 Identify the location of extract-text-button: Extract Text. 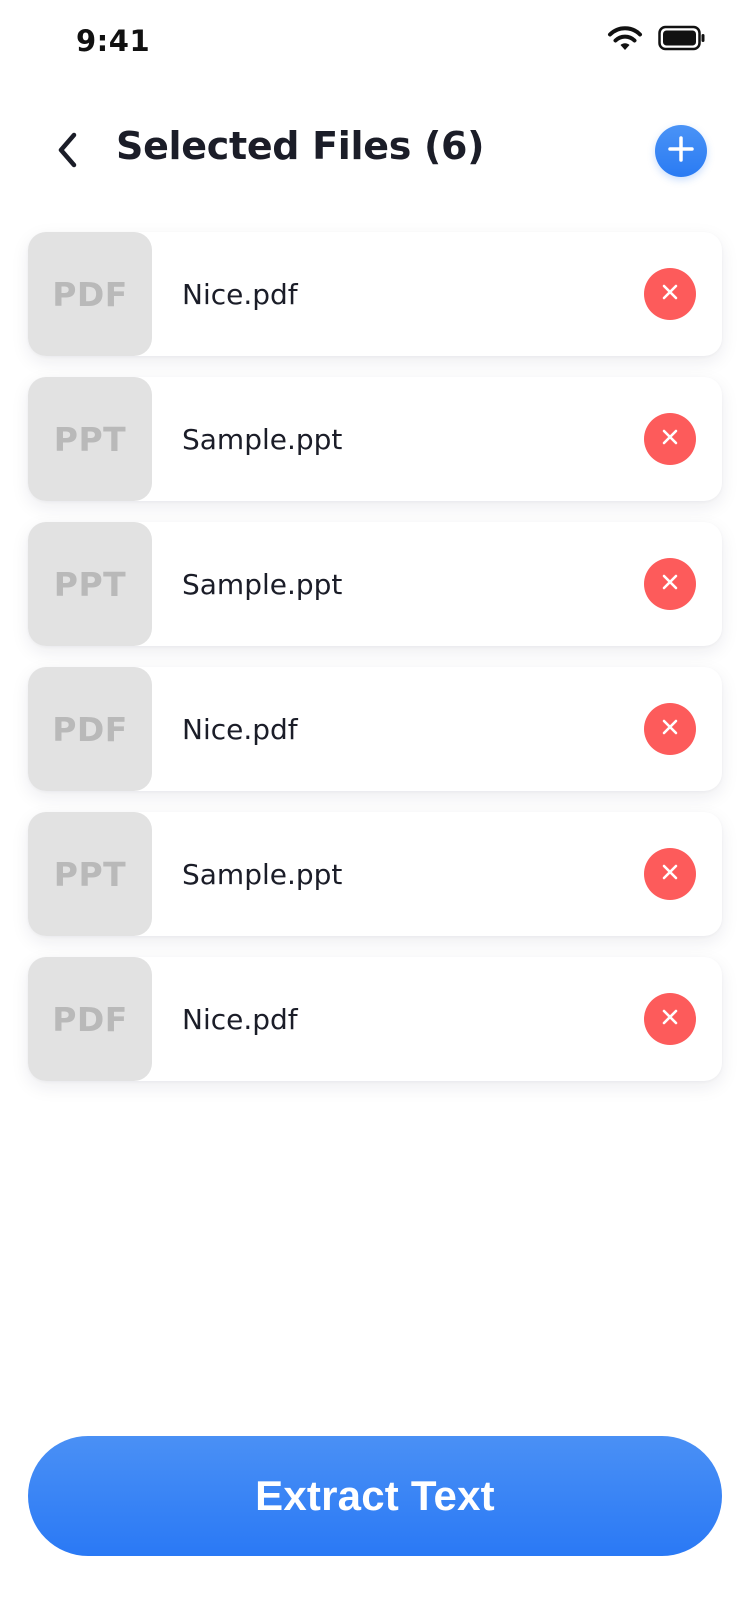
(375, 1496).